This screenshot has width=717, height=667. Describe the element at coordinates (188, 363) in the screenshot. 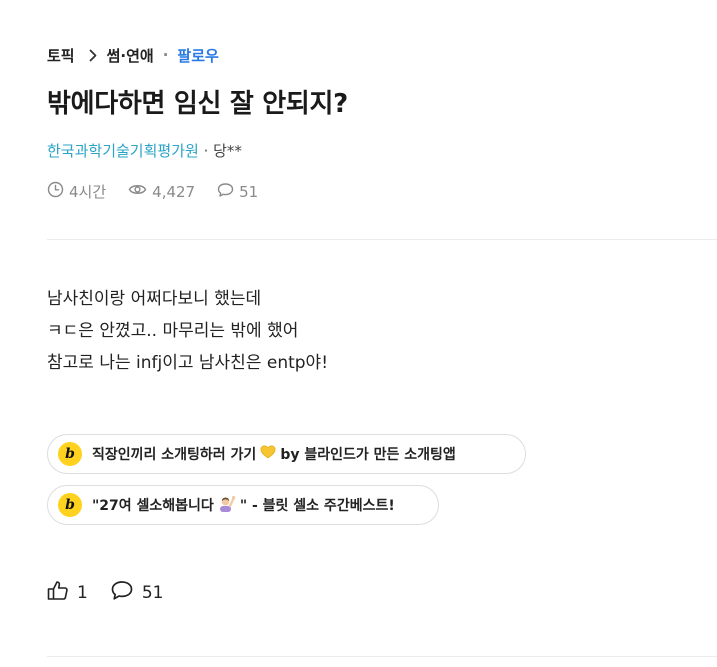

I see `post-body-line: 참고로 나는 infj이고 남사친은 entp야!` at that location.